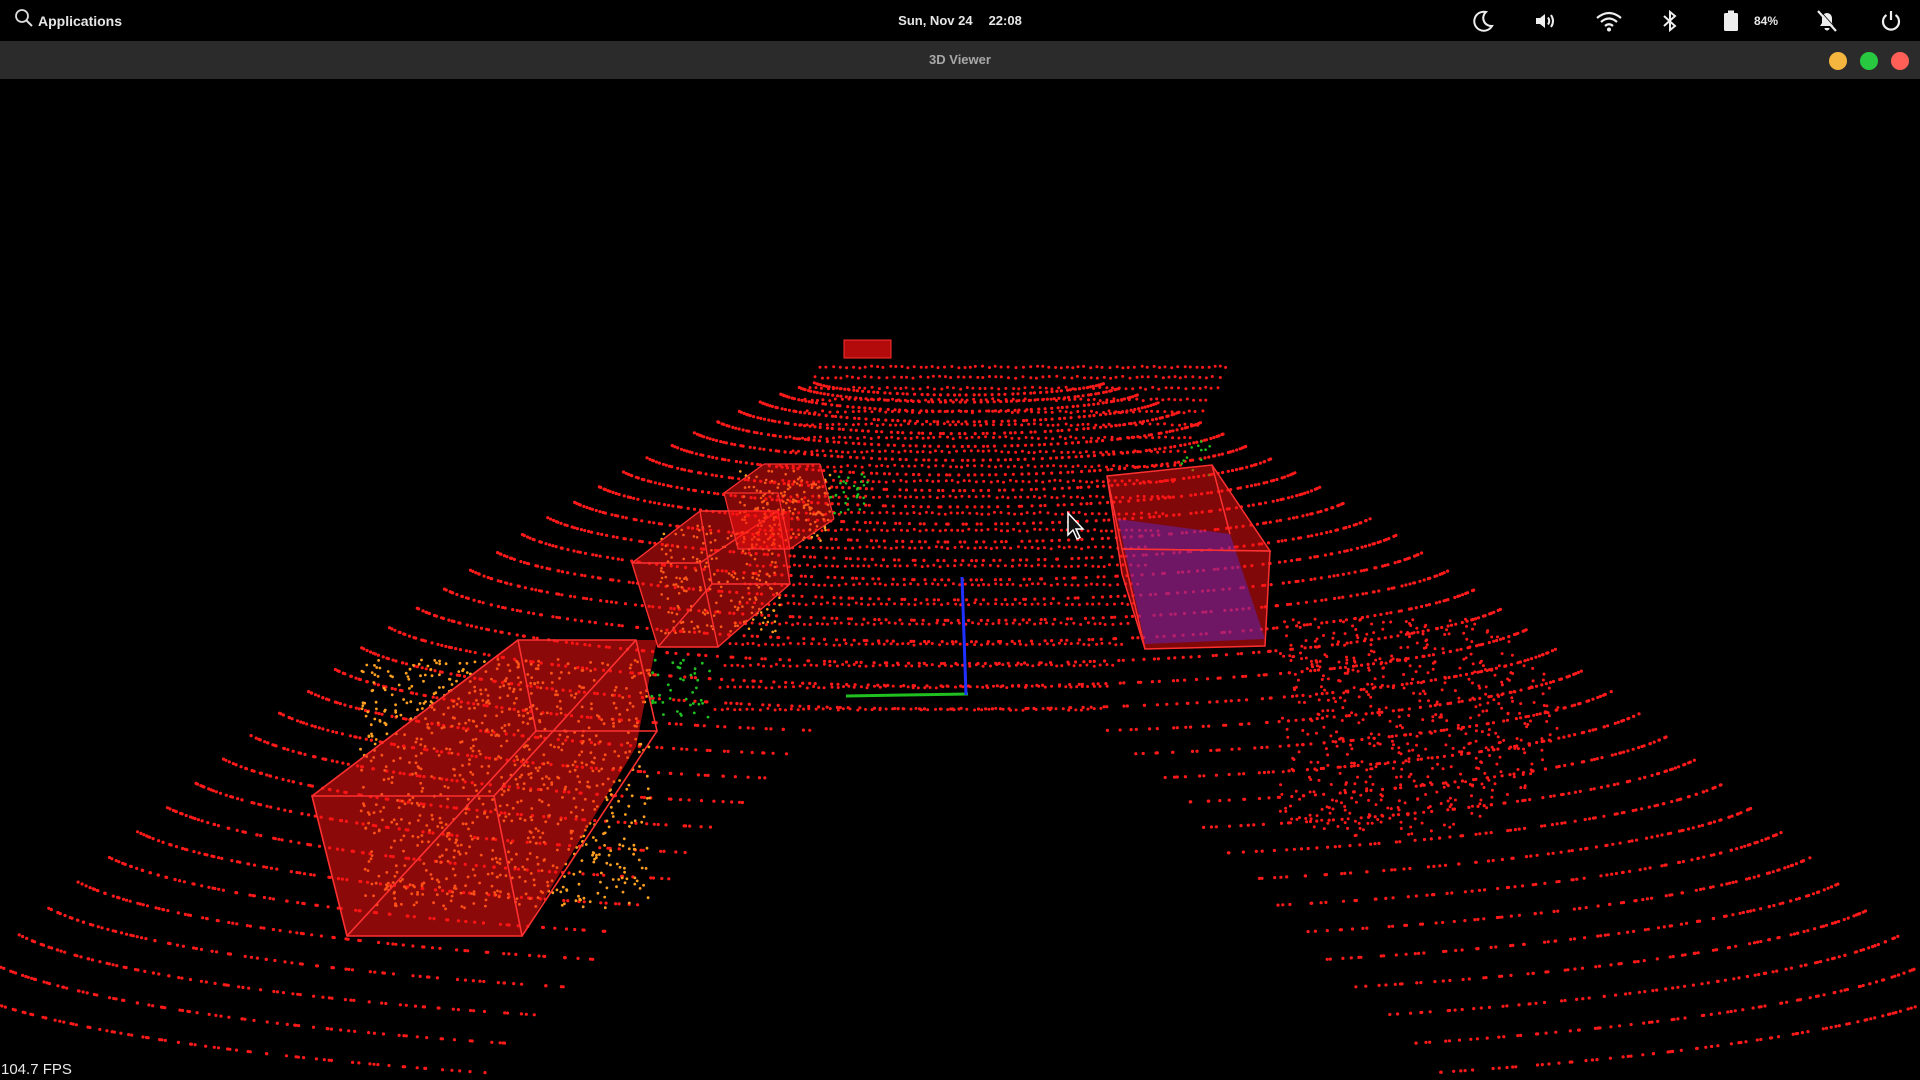  I want to click on maximize-button, so click(1869, 61).